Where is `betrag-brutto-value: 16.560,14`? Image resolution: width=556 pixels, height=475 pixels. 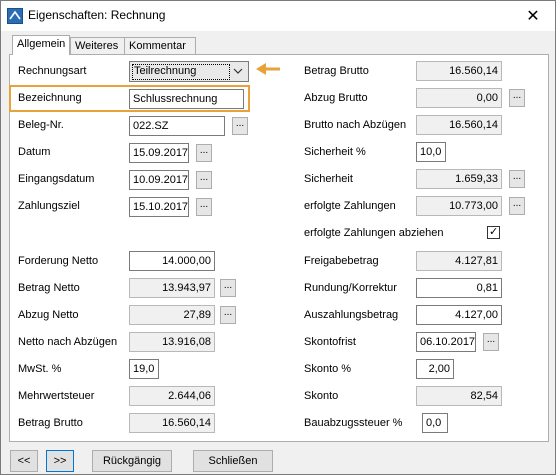 betrag-brutto-value: 16.560,14 is located at coordinates (459, 71).